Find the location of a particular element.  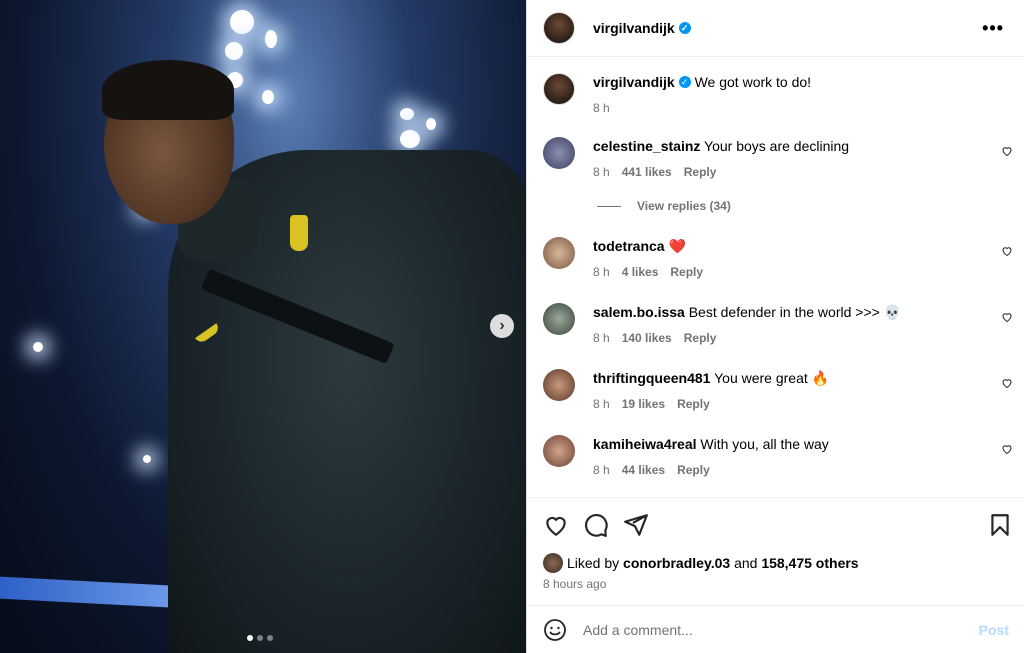

comment-likes: 19 likes is located at coordinates (643, 404).